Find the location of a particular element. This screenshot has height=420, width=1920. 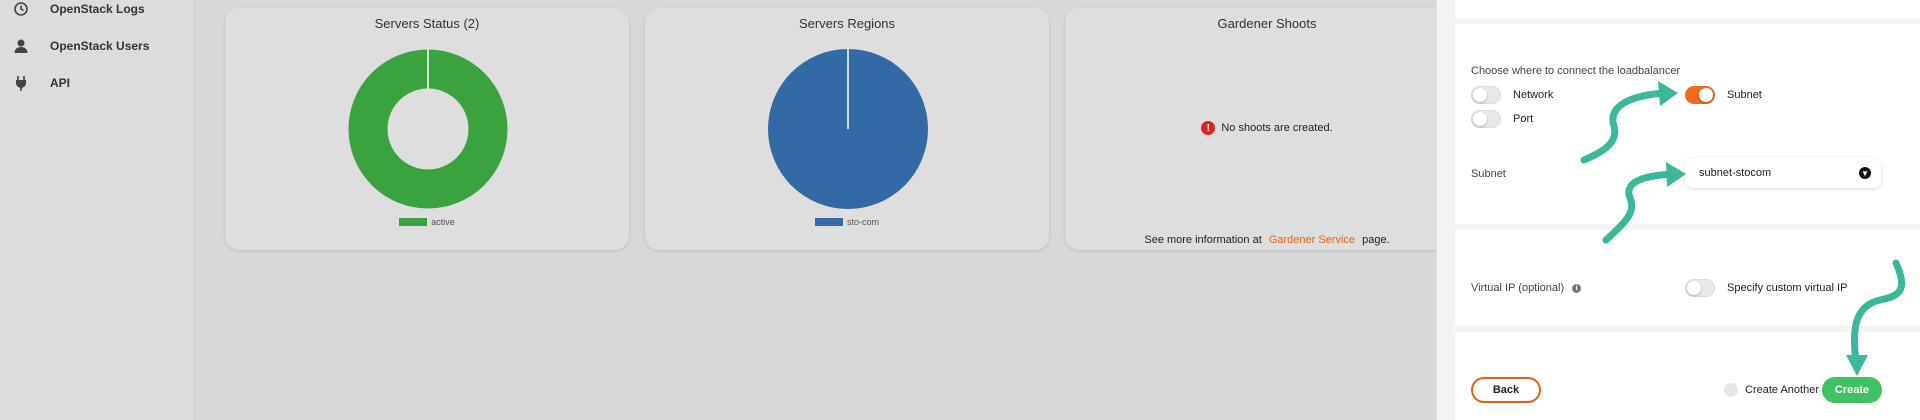

user-icon is located at coordinates (21, 46).